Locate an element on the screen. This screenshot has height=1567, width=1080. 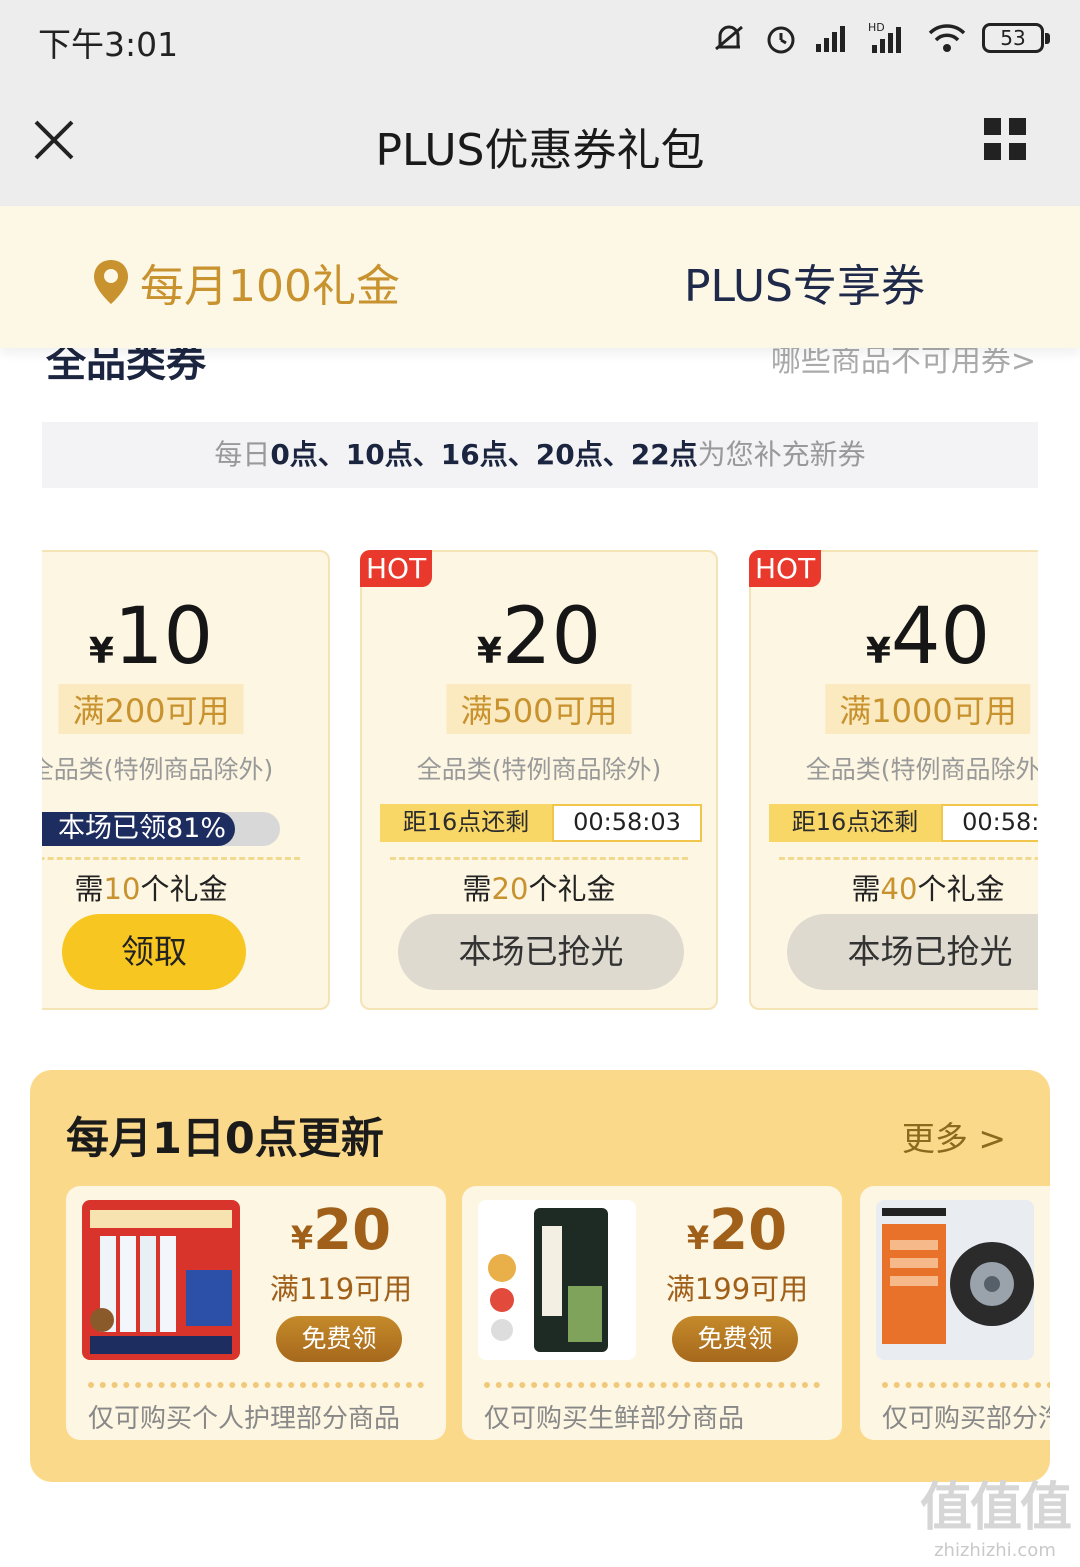
monthly-coupon-card: ¥20 满119可用 免费领 仅可购买个人护理部分商品 is located at coordinates (256, 1313).